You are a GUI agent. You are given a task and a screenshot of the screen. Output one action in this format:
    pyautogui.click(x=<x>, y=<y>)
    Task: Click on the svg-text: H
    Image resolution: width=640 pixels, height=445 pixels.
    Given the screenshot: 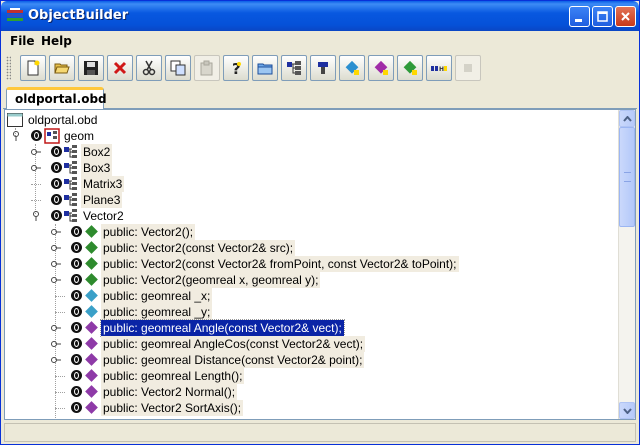 What is the action you would take?
    pyautogui.click(x=441, y=69)
    